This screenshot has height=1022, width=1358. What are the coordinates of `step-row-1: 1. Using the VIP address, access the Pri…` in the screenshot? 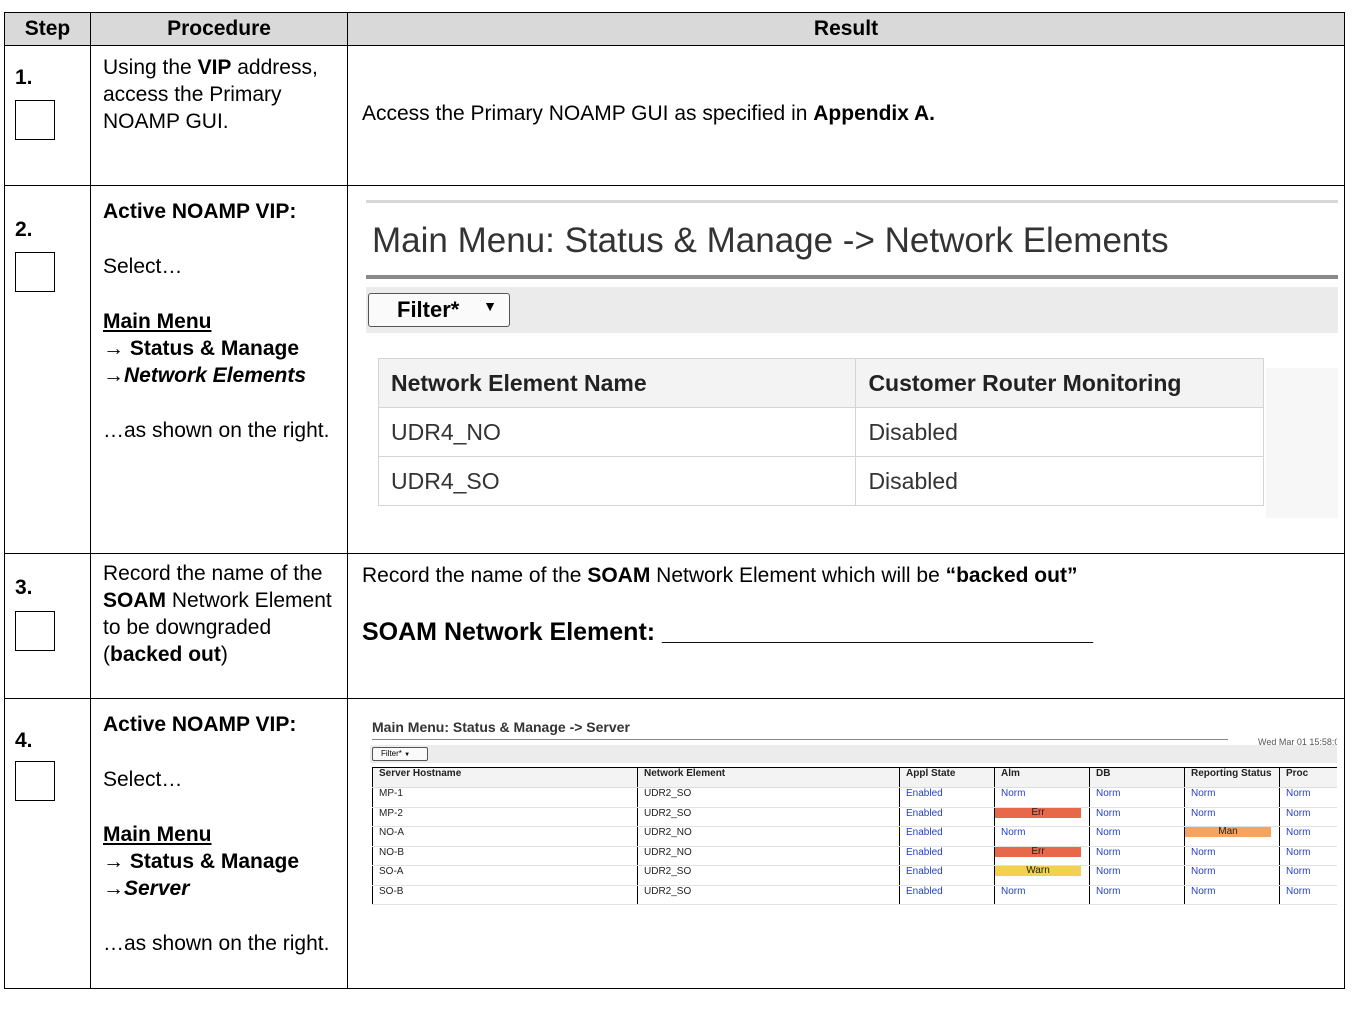 It's located at (674, 115).